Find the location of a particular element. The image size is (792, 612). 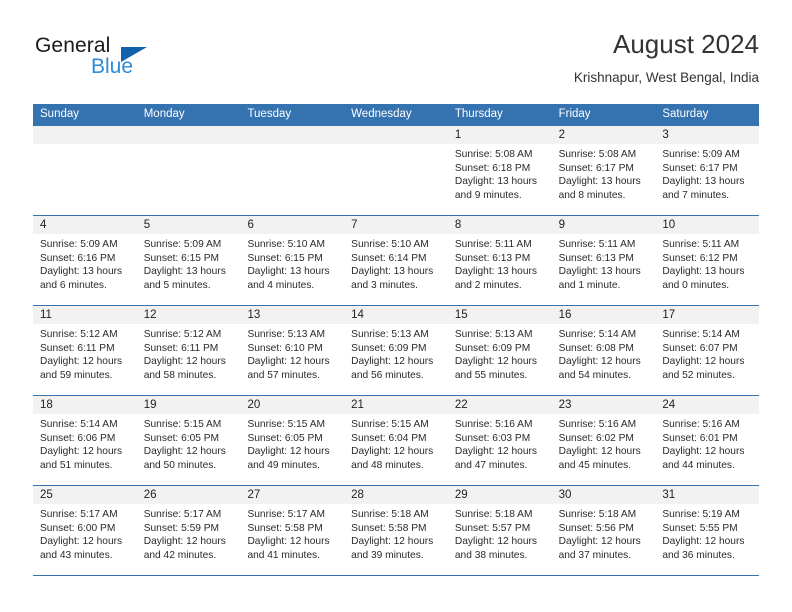

daylight-text-cont: and 49 minutes. is located at coordinates (283, 465).